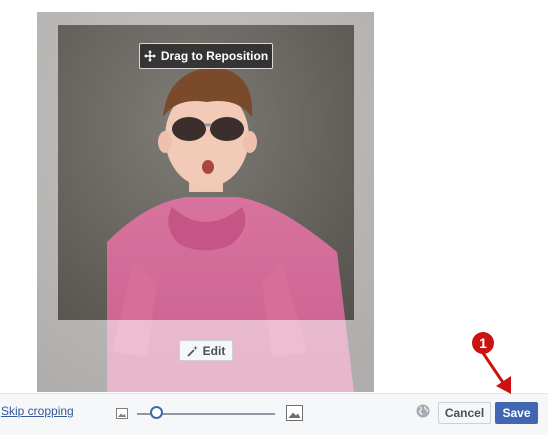  I want to click on reposition-label: Drag to Reposition, so click(214, 56).